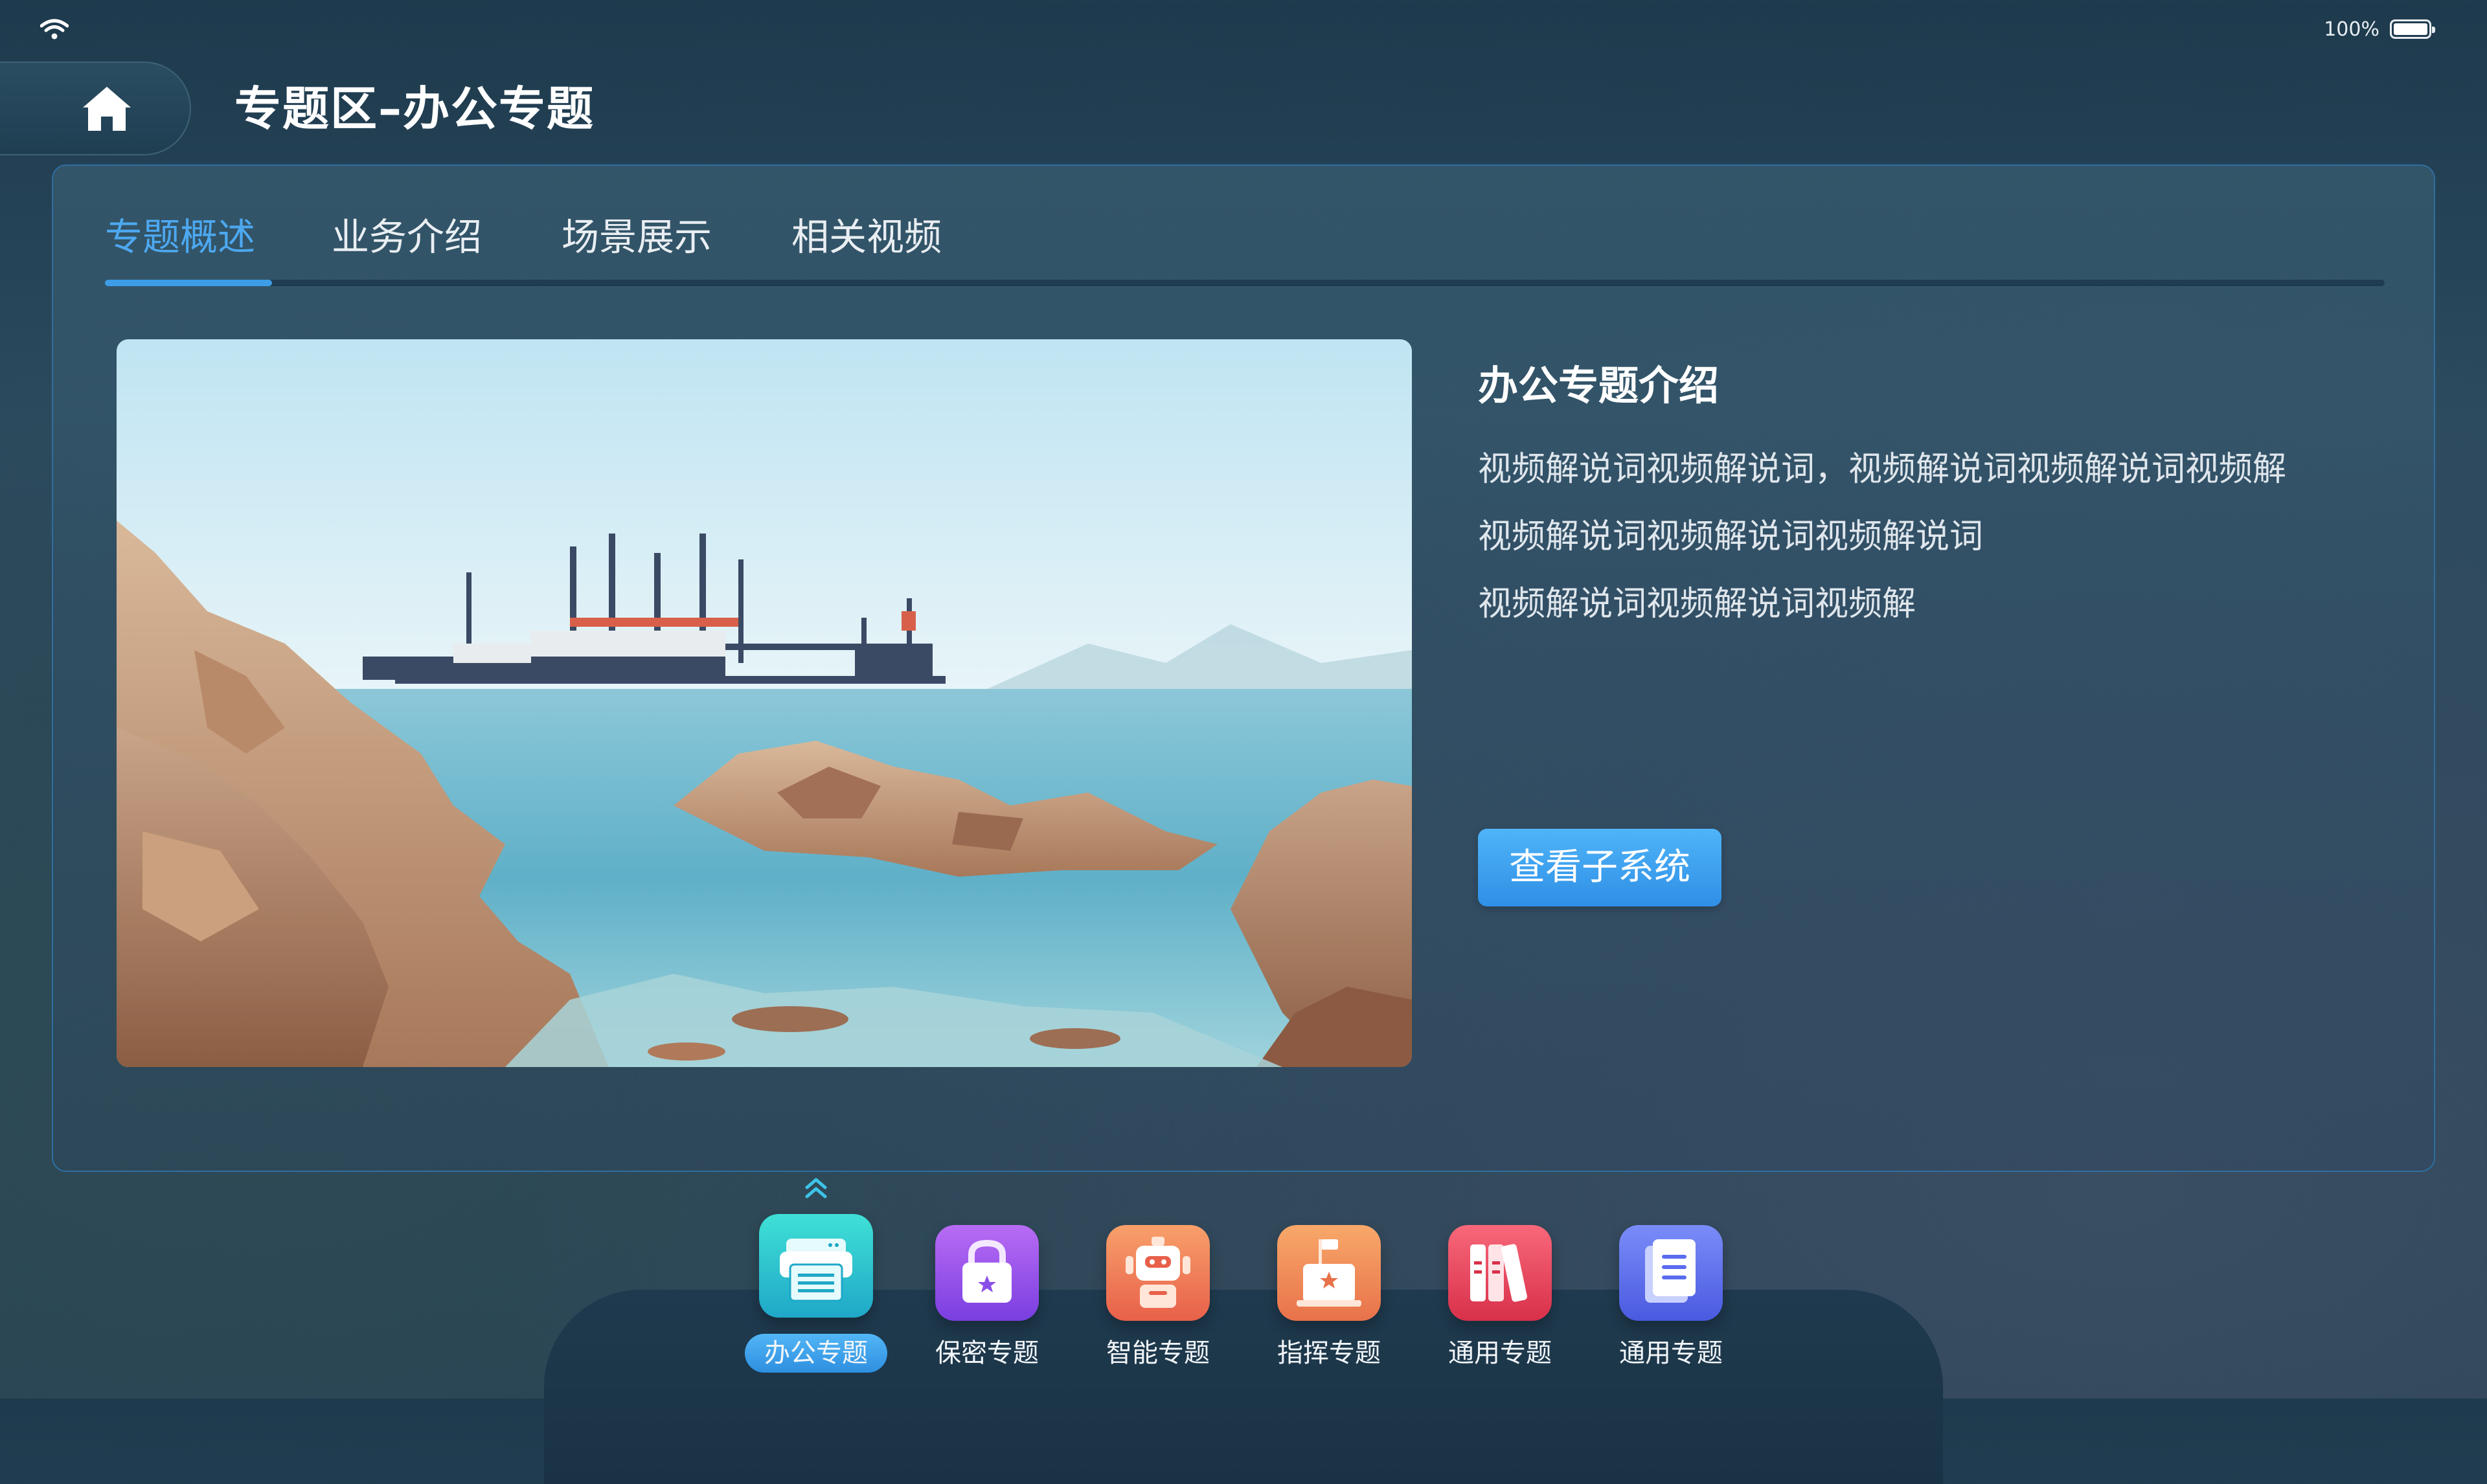 This screenshot has height=1484, width=2487. Describe the element at coordinates (866, 237) in the screenshot. I see `tab-videos: 相关视频` at that location.